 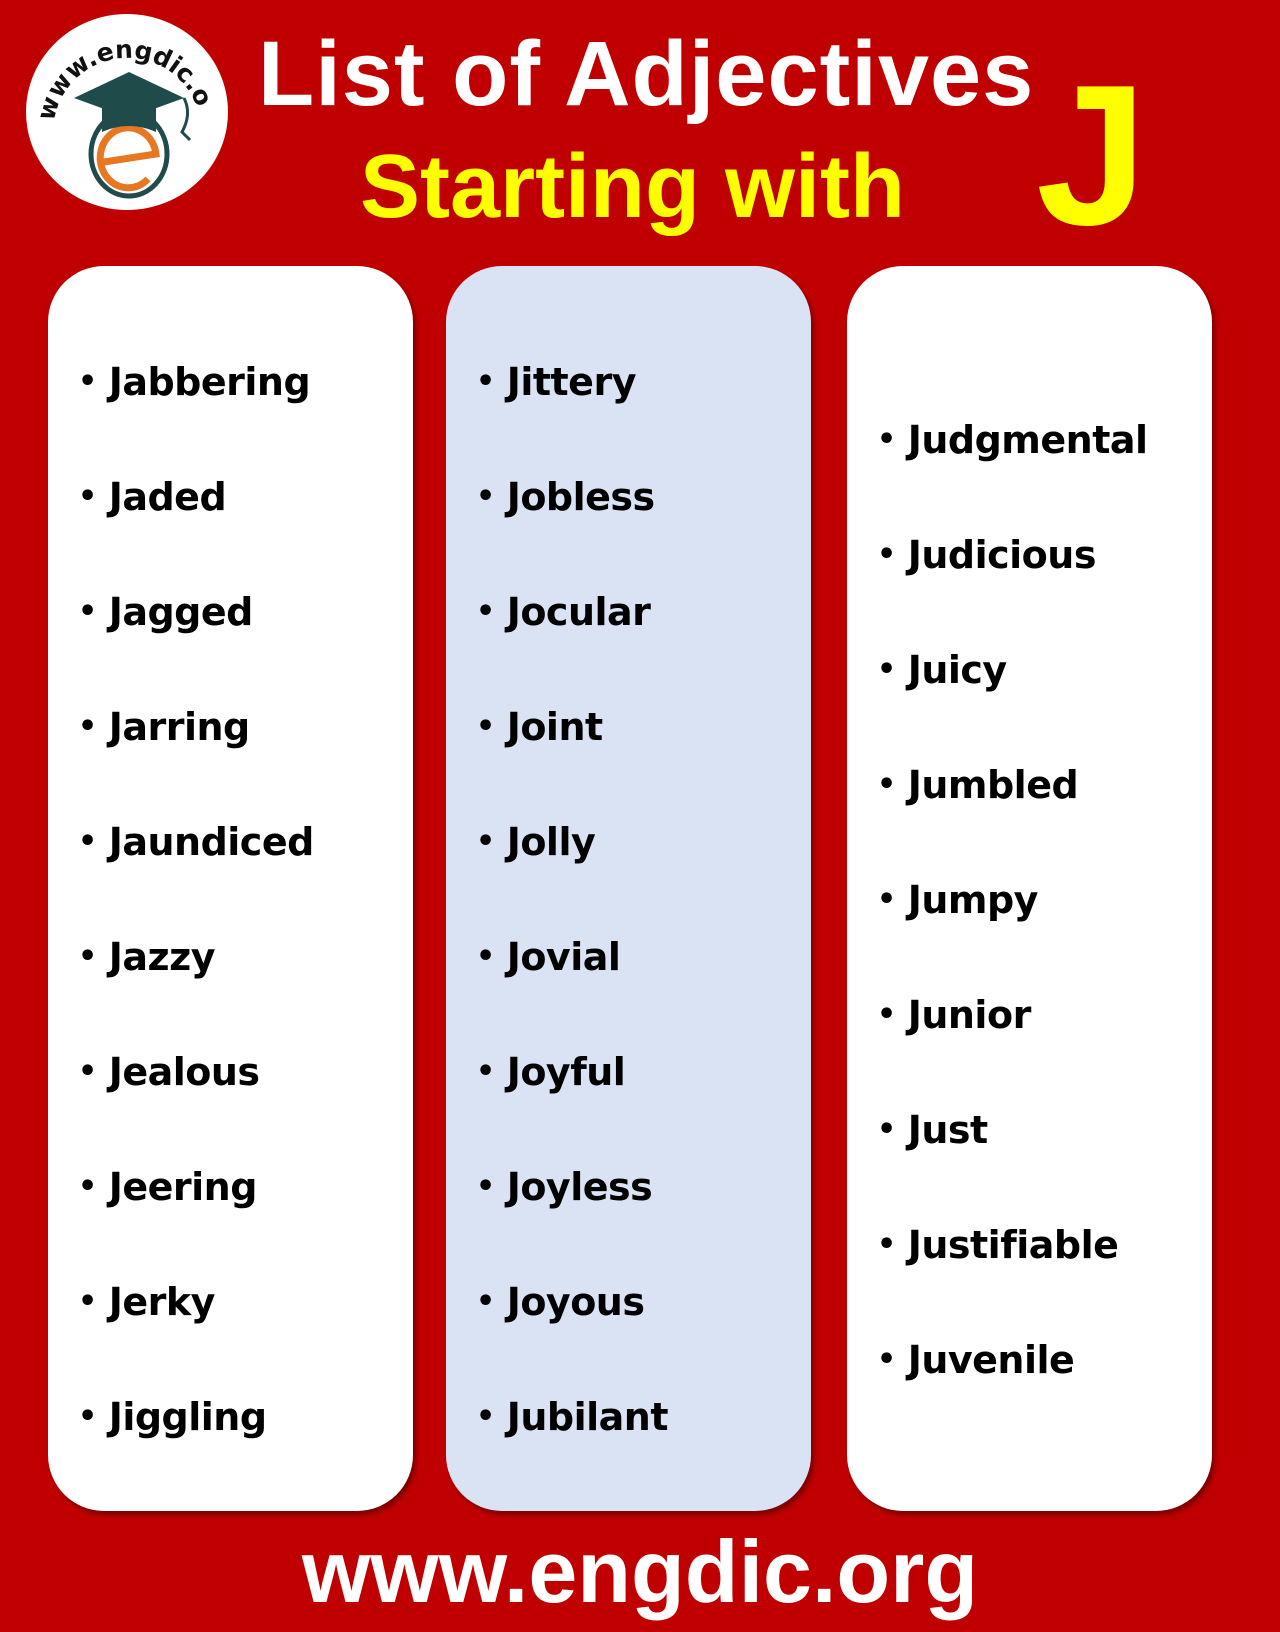 I want to click on adjective-label: Joyless, so click(x=579, y=1187).